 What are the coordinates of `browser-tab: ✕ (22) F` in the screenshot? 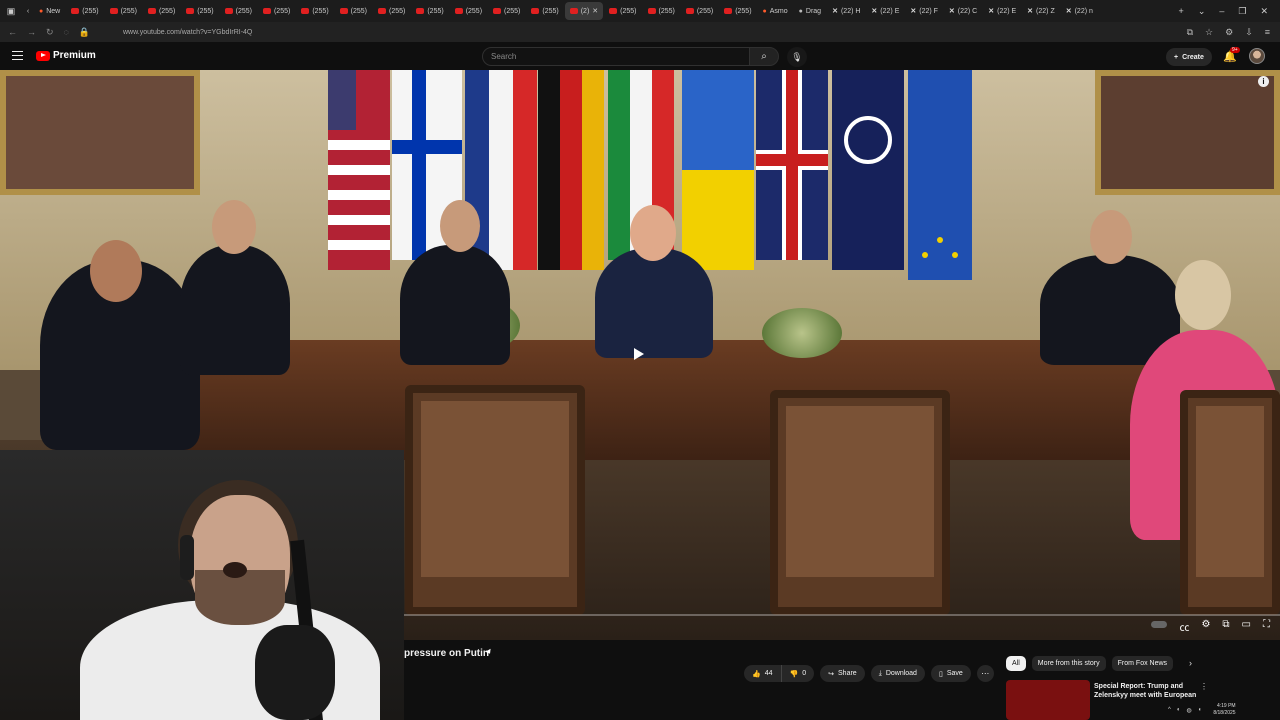 It's located at (924, 11).